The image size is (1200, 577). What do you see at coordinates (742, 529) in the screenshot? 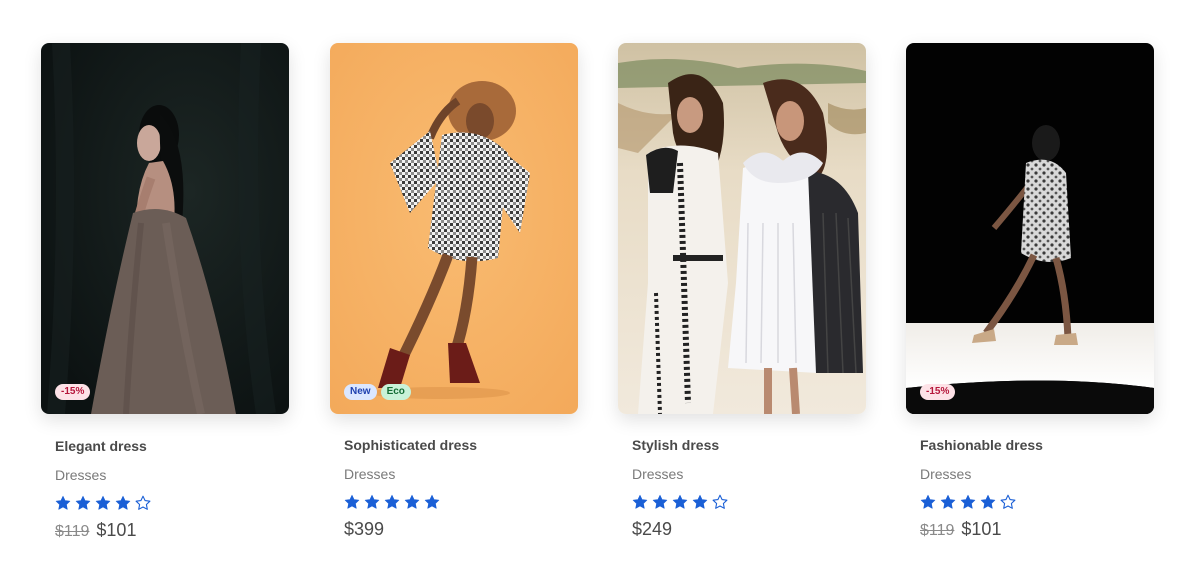
I see `price-row: $249` at bounding box center [742, 529].